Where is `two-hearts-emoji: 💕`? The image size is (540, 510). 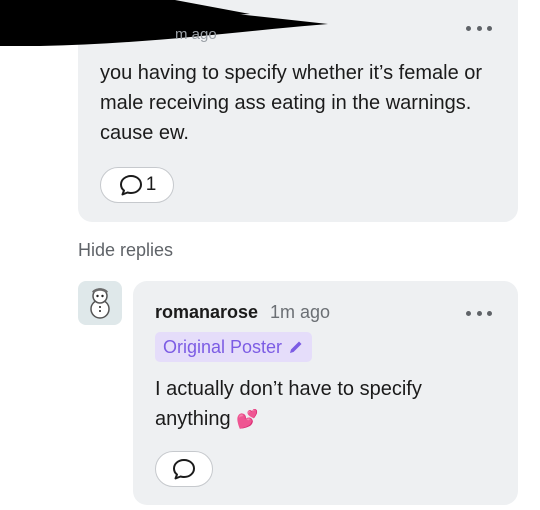 two-hearts-emoji: 💕 is located at coordinates (247, 419).